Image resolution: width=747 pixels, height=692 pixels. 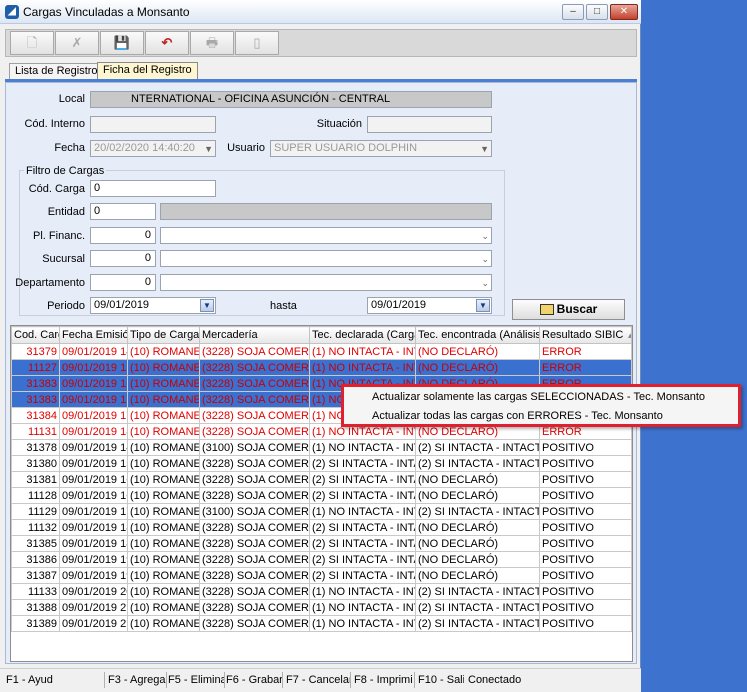 What do you see at coordinates (212, 43) in the screenshot?
I see `print-icon: 🖶` at bounding box center [212, 43].